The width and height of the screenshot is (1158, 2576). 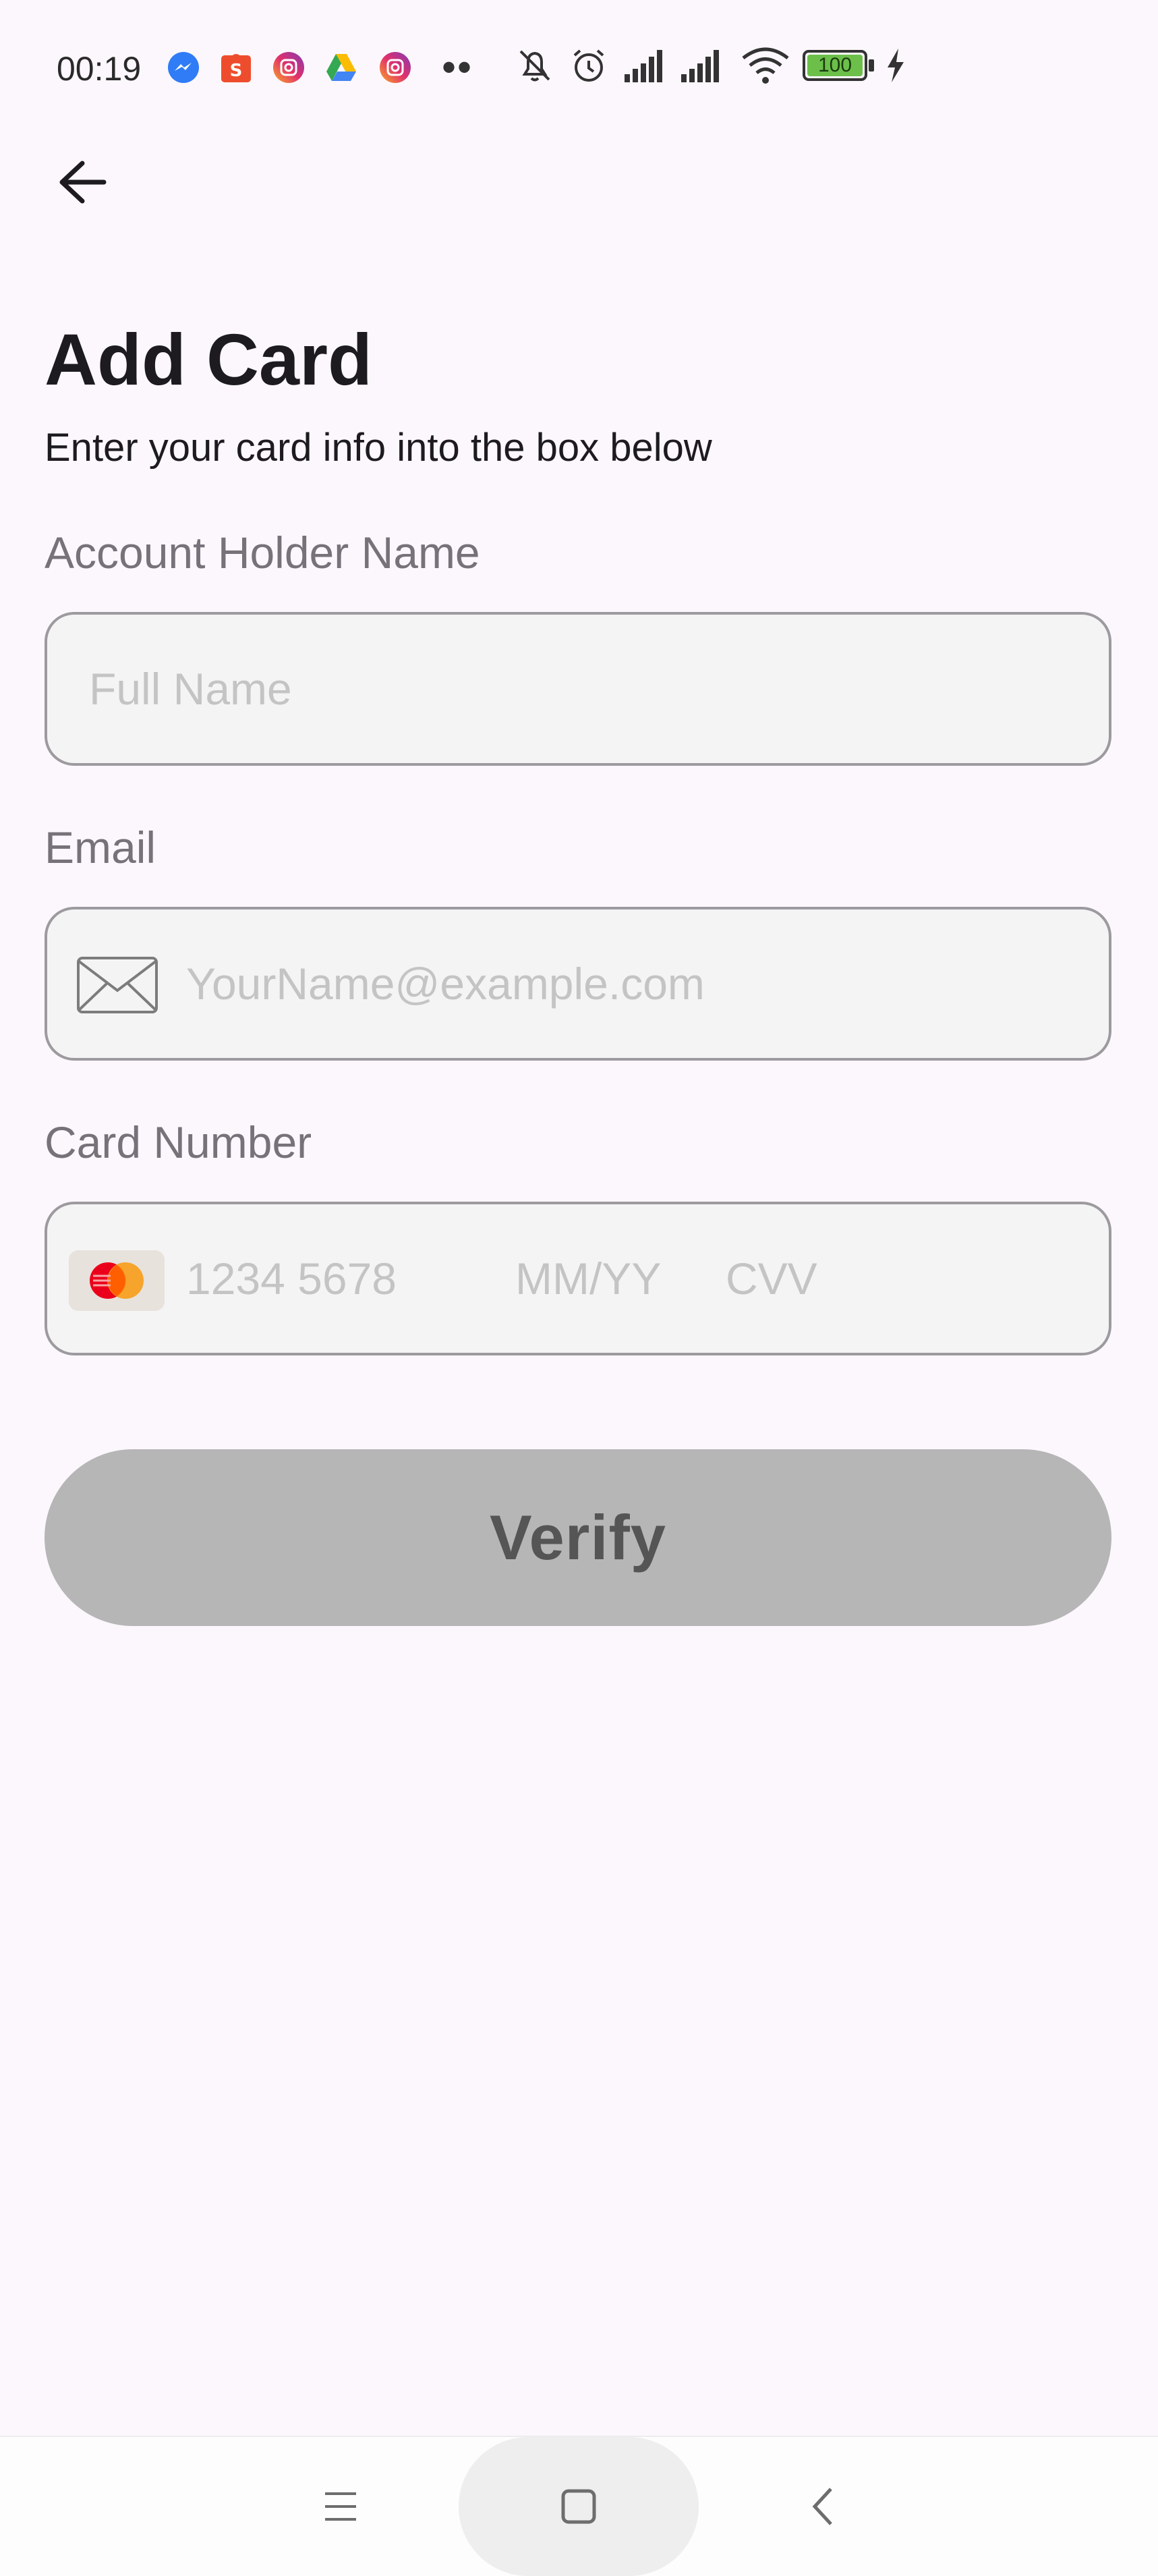 What do you see at coordinates (458, 67) in the screenshot?
I see `more-notifications-icon: ••` at bounding box center [458, 67].